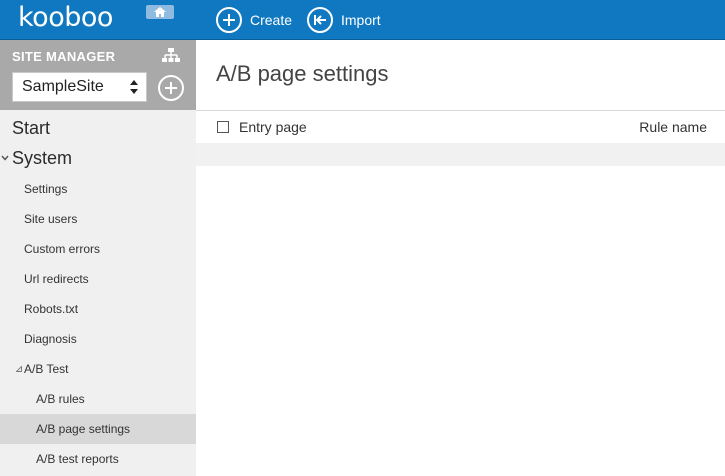 Image resolution: width=725 pixels, height=476 pixels. What do you see at coordinates (673, 127) in the screenshot?
I see `column-header-rule-name: Rule name` at bounding box center [673, 127].